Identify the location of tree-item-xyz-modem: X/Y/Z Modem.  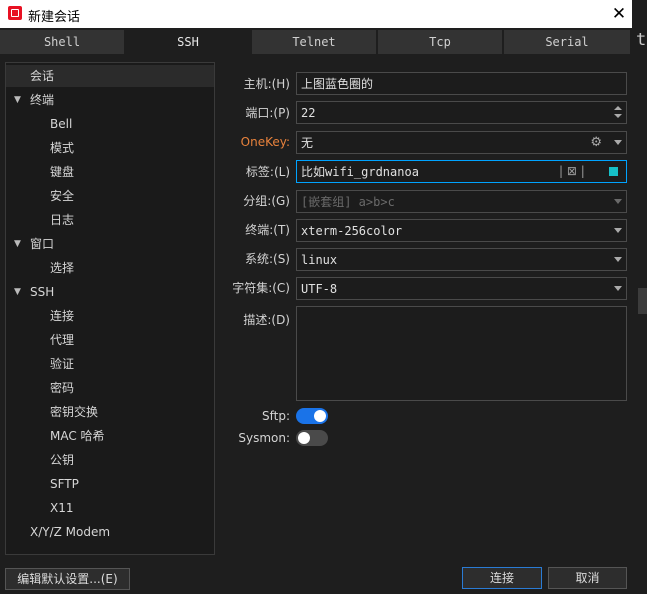
(70, 532).